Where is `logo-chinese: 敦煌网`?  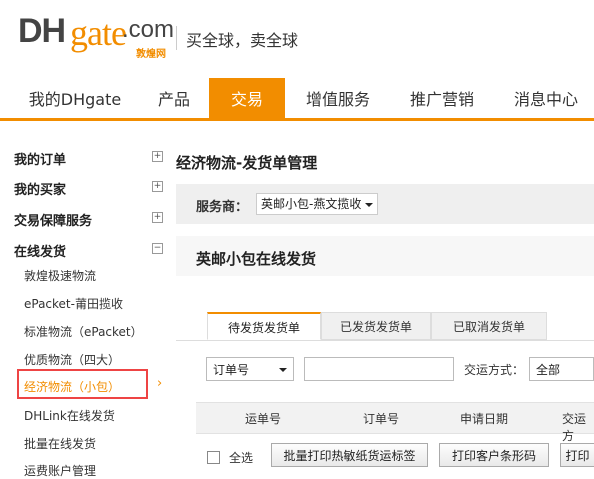 logo-chinese: 敦煌网 is located at coordinates (151, 54).